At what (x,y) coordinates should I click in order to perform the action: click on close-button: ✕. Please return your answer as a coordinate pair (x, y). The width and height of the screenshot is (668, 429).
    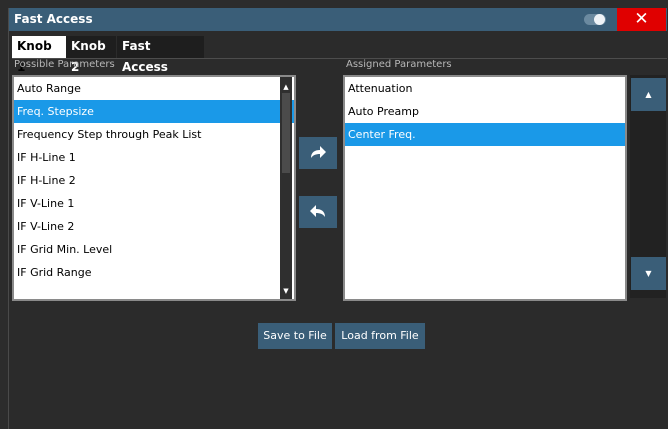
    Looking at the image, I should click on (641, 19).